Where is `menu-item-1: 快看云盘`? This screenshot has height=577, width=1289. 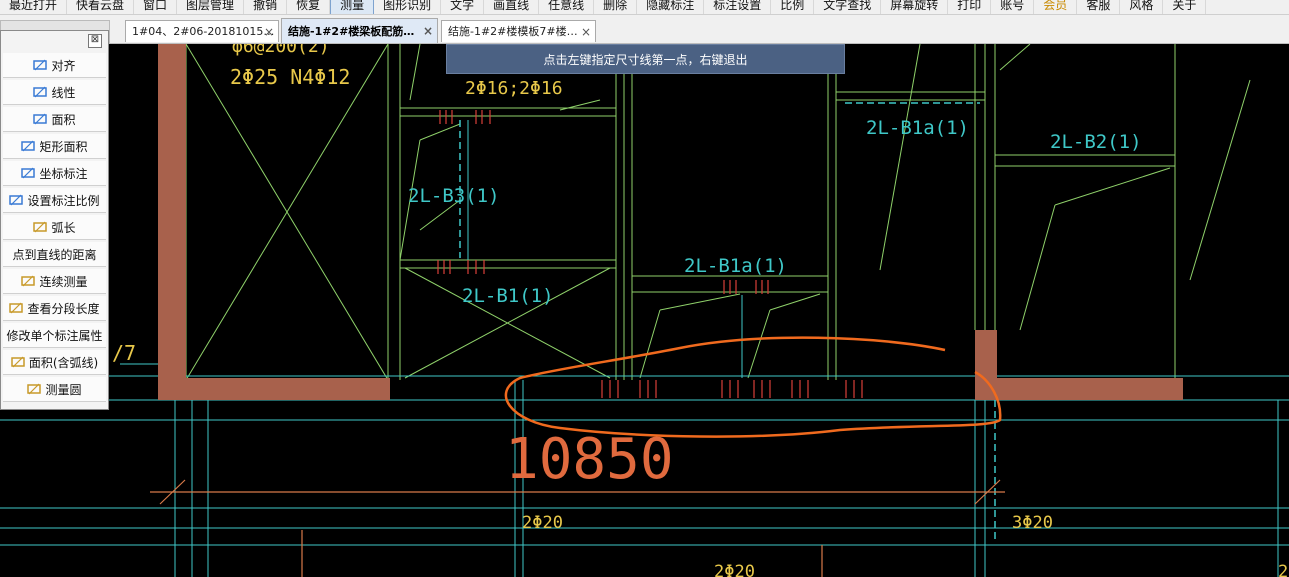 menu-item-1: 快看云盘 is located at coordinates (101, 7).